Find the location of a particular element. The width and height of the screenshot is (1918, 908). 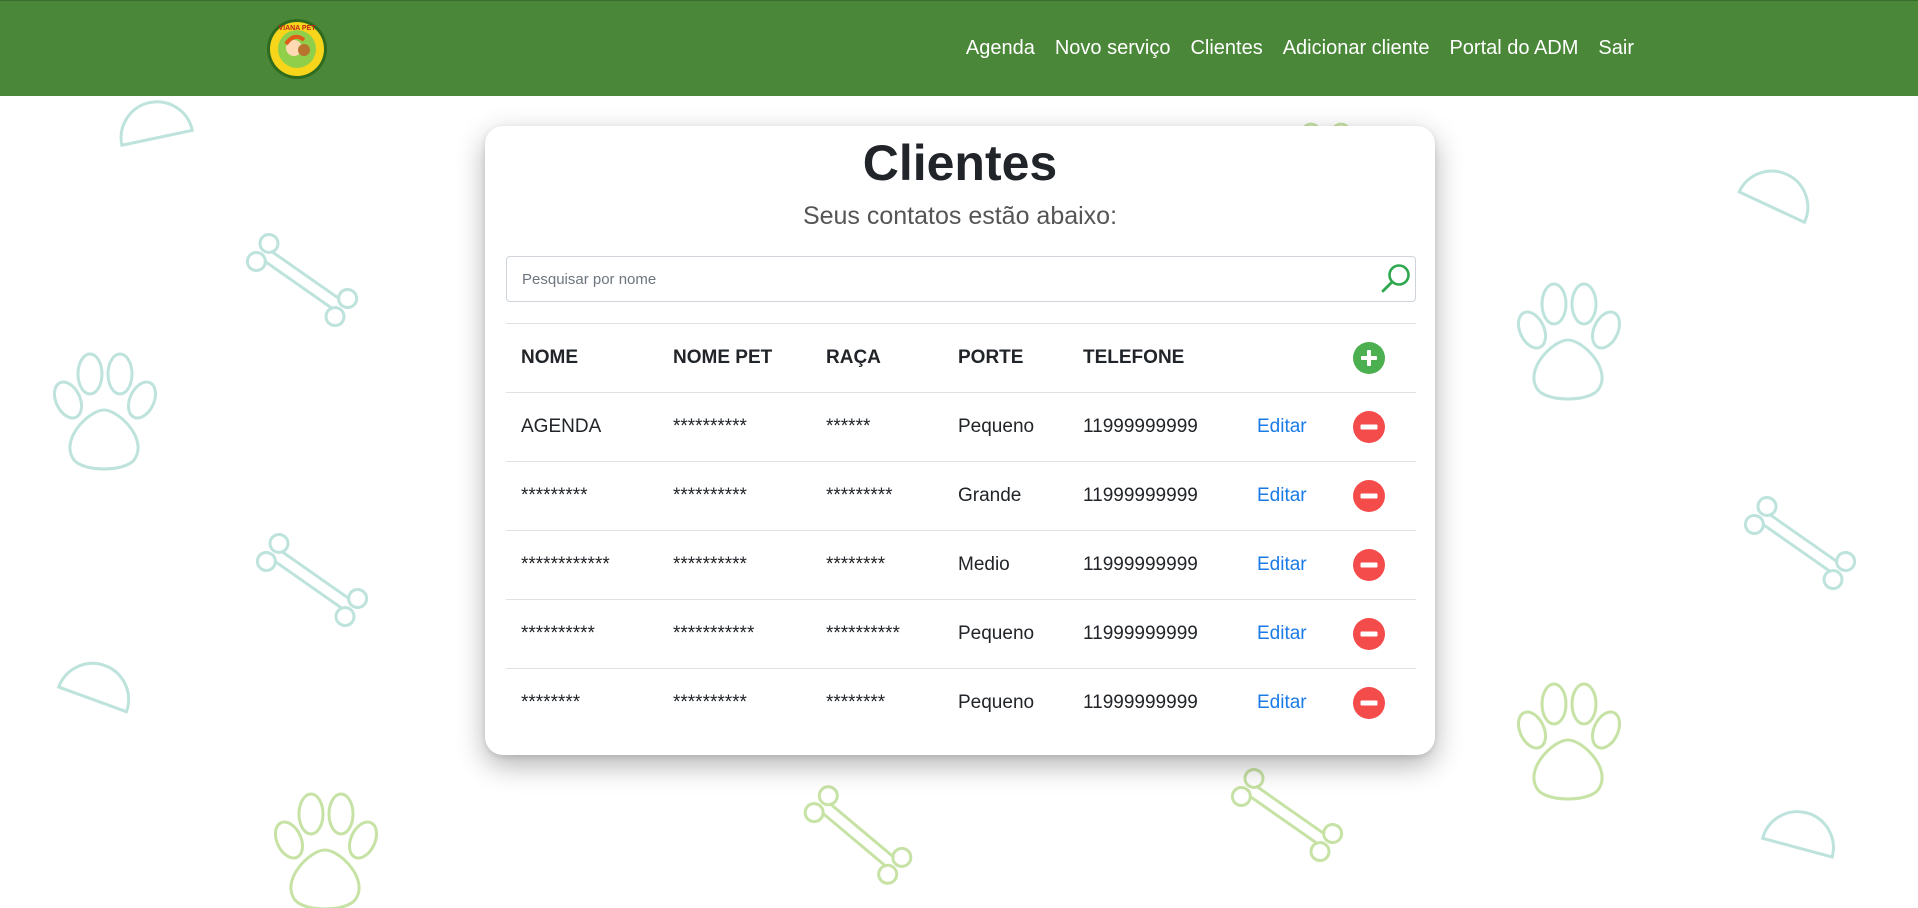

cell-nome-pet: *********** is located at coordinates (734, 634).